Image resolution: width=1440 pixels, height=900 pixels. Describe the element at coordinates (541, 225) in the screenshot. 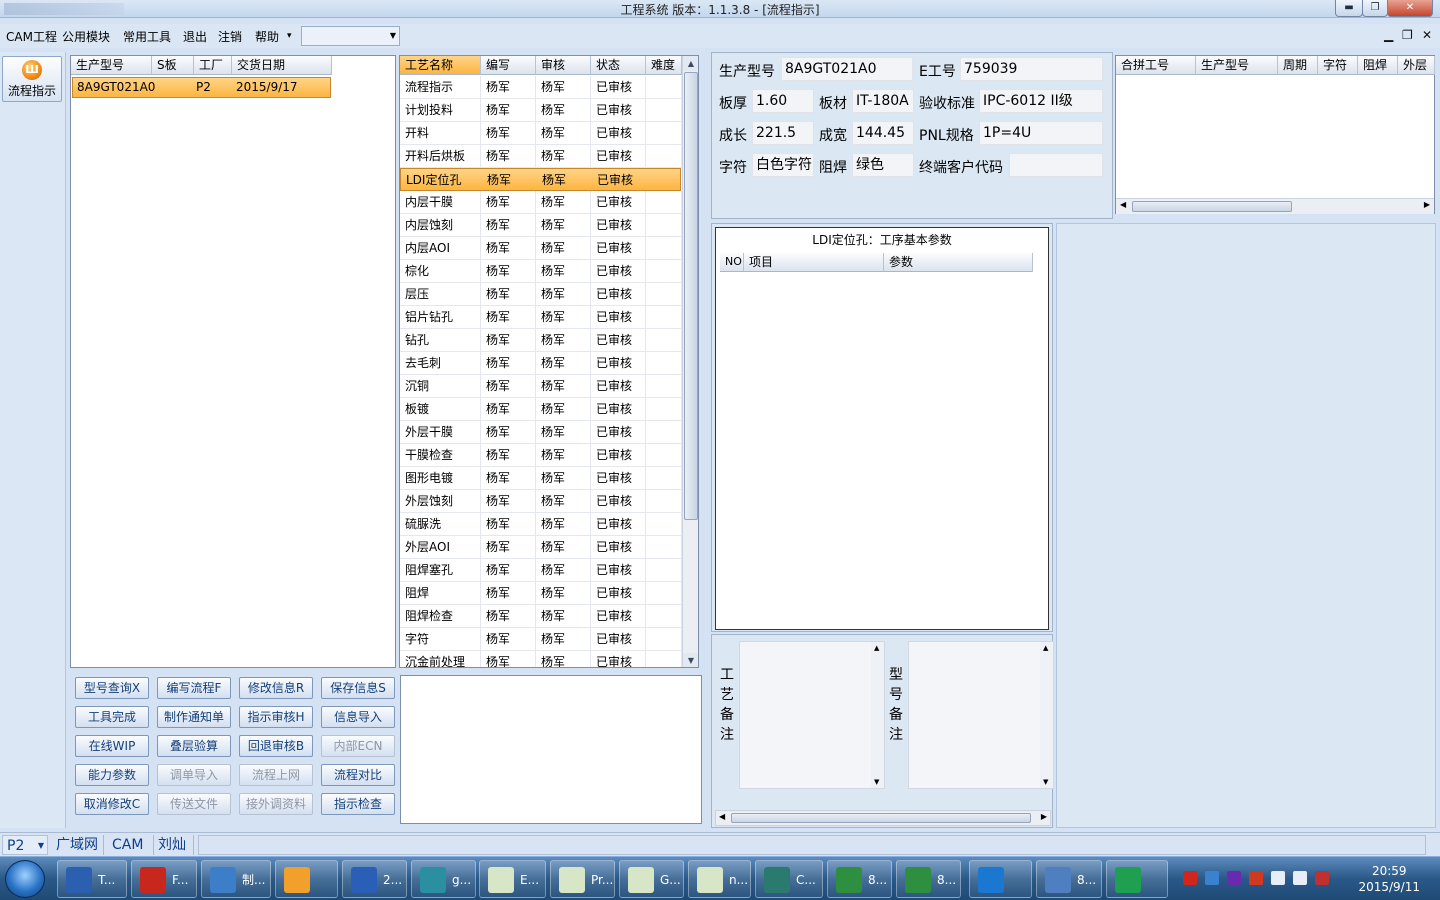

I see `table-row: 内层蚀刻 杨军 杨军 已审核` at that location.